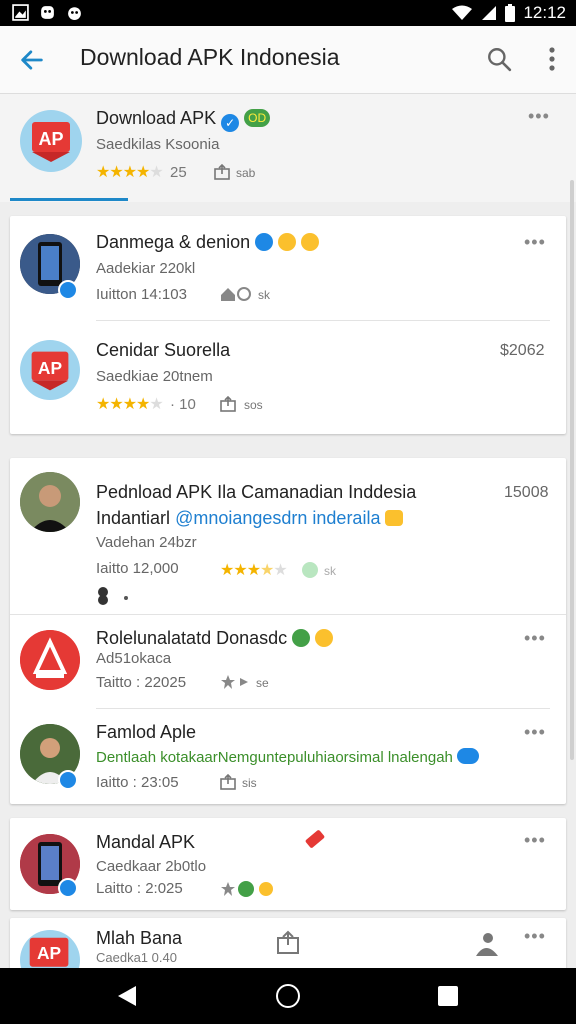 This screenshot has width=576, height=1024. I want to click on app-description: Indantiarl @mnoiangesdrn inderaila, so click(250, 518).